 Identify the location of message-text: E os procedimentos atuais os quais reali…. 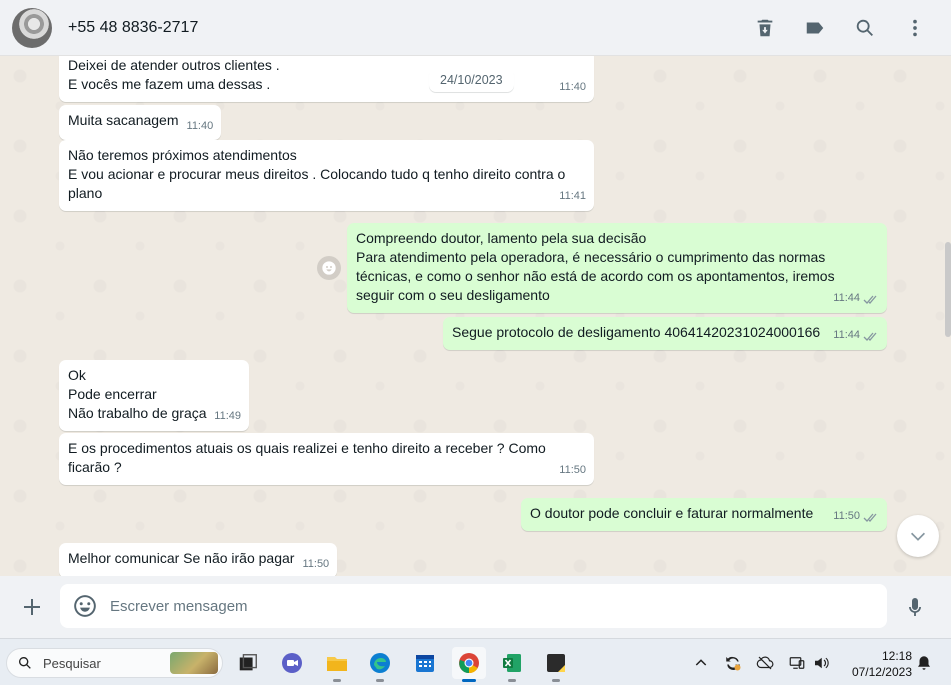
(307, 457).